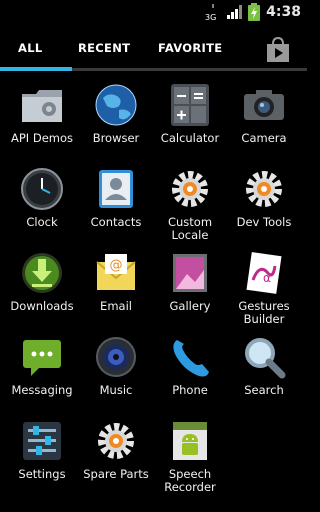 This screenshot has height=512, width=320. Describe the element at coordinates (264, 222) in the screenshot. I see `app-label: Dev Tools` at that location.